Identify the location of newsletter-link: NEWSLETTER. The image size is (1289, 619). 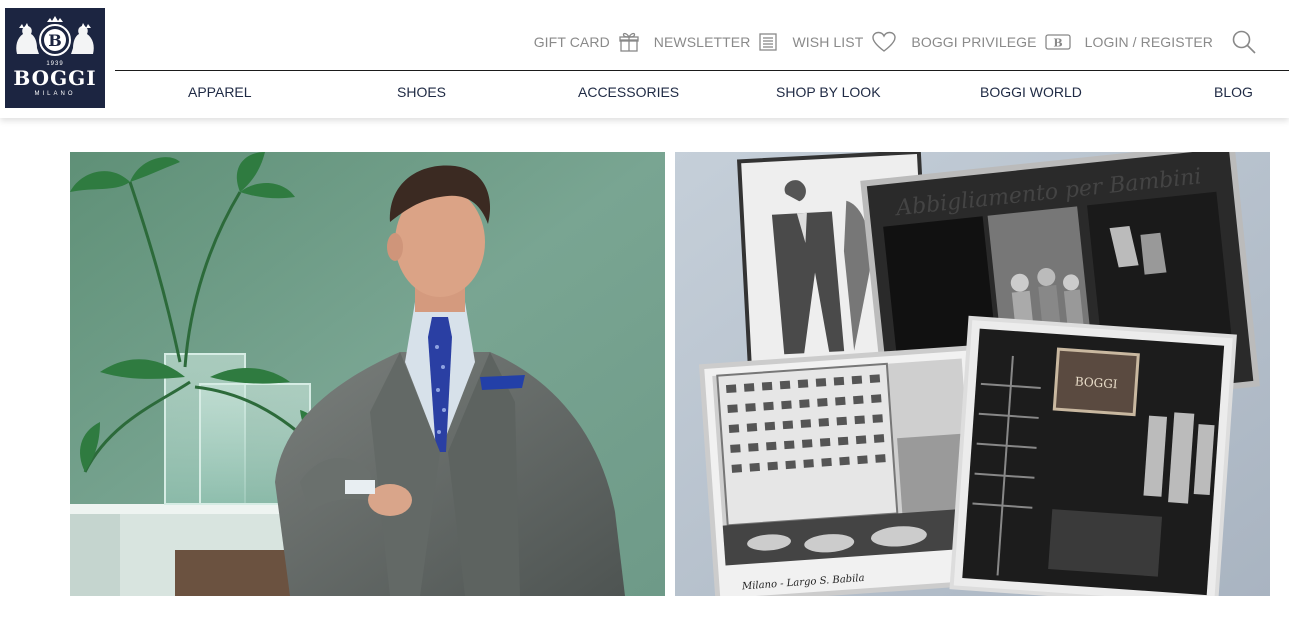
(716, 42).